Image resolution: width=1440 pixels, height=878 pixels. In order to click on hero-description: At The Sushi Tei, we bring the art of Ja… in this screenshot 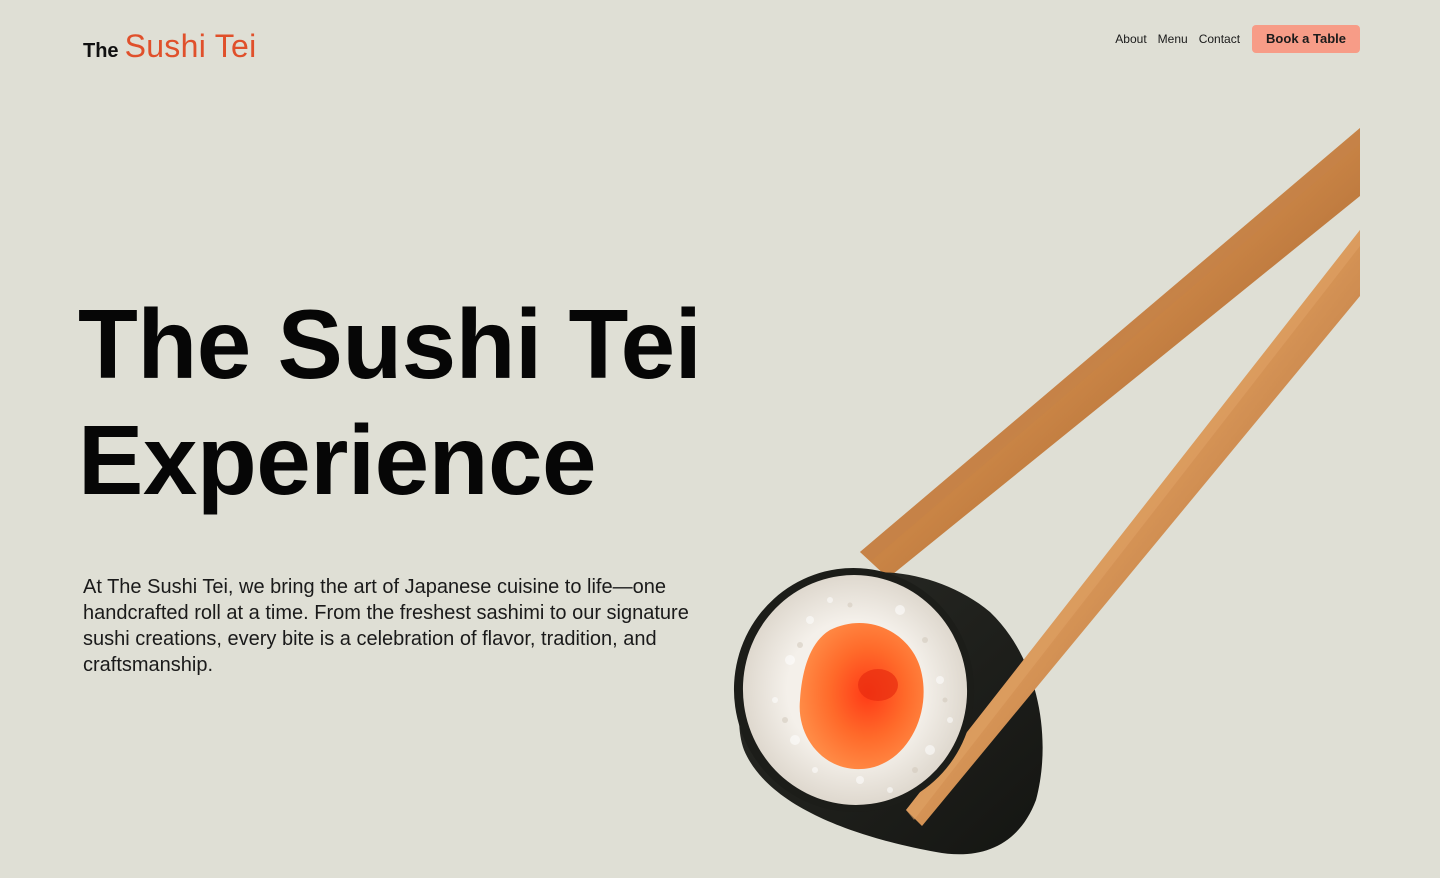, I will do `click(386, 626)`.